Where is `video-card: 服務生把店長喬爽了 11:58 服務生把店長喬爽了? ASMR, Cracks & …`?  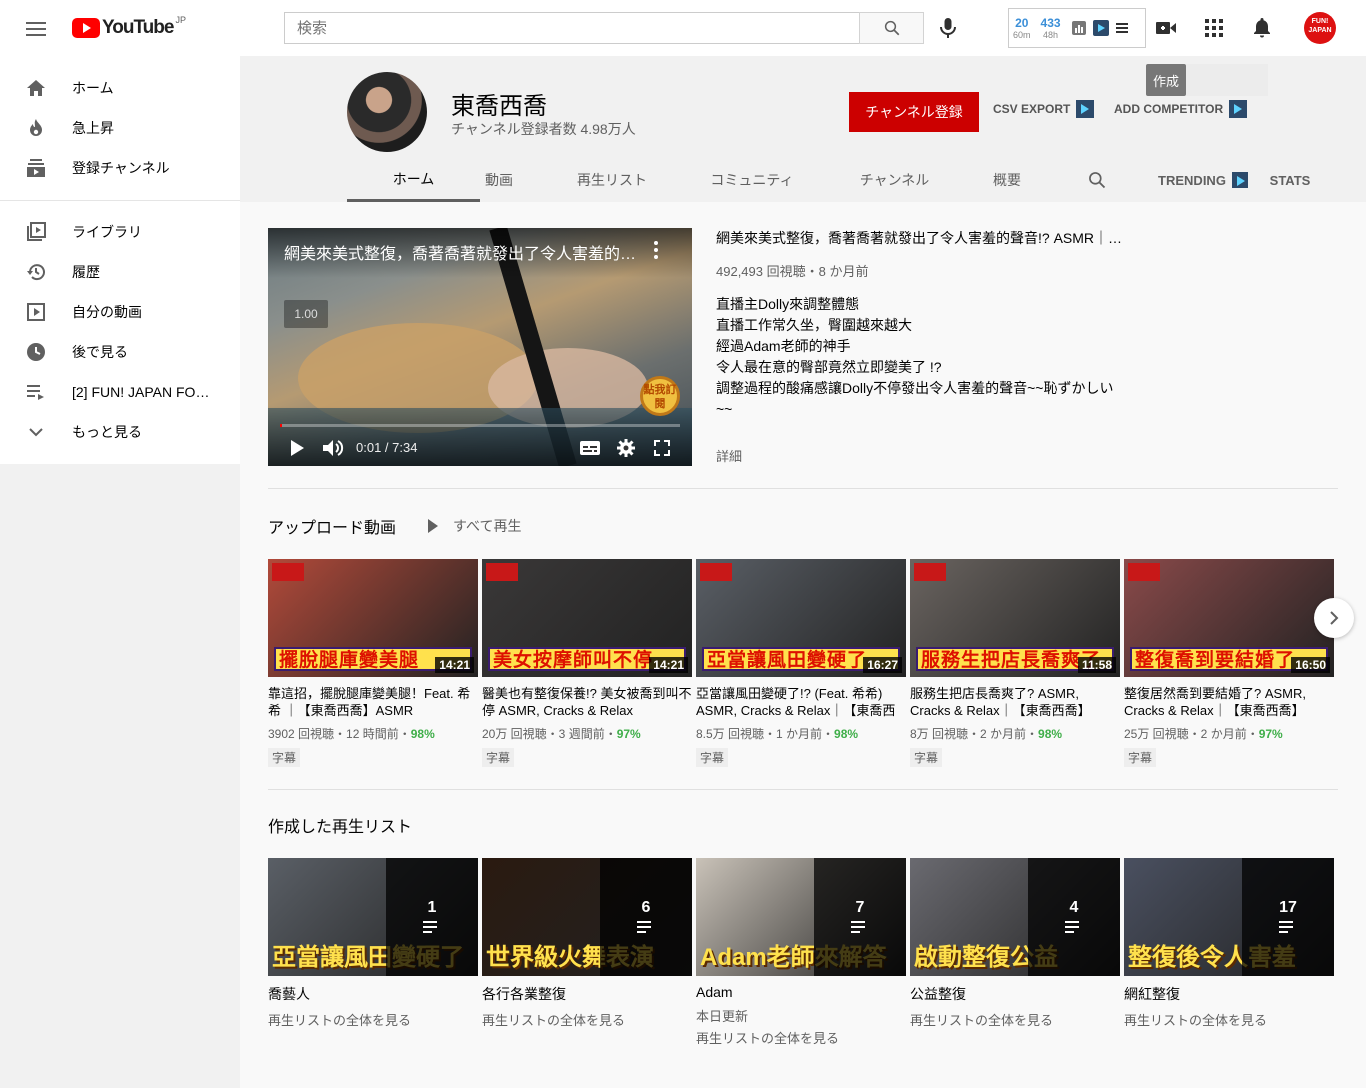
video-card: 服務生把店長喬爽了 11:58 服務生把店長喬爽了? ASMR, Cracks & … is located at coordinates (1015, 663).